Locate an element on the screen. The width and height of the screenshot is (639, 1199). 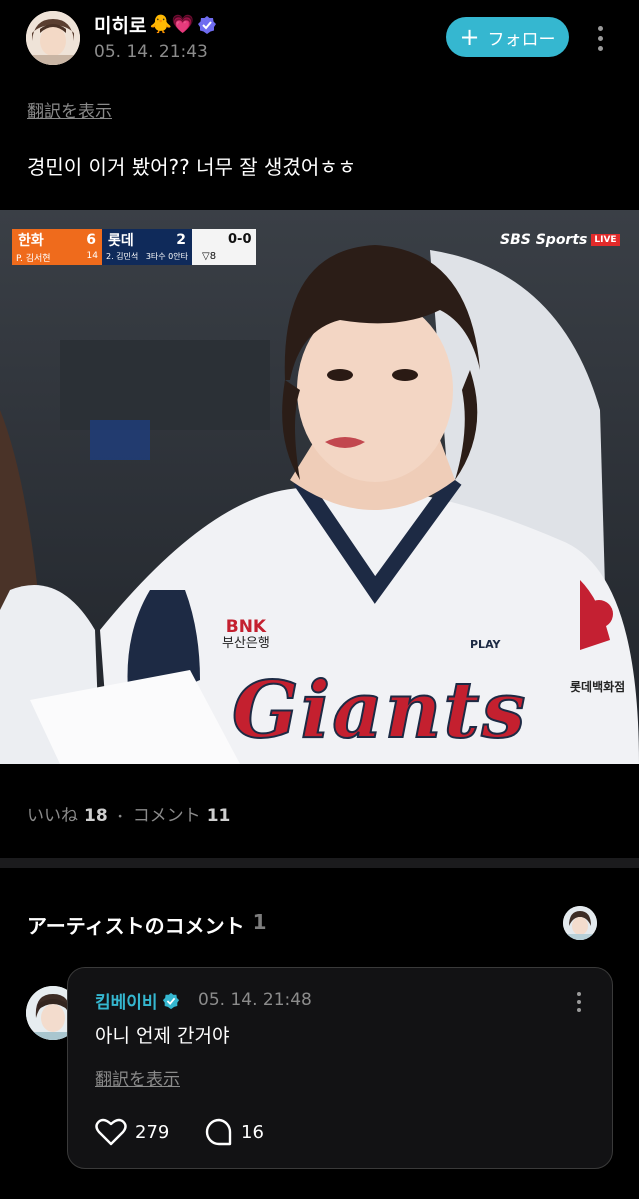
sponsor-patch: BNK 부산은행 is located at coordinates (246, 634).